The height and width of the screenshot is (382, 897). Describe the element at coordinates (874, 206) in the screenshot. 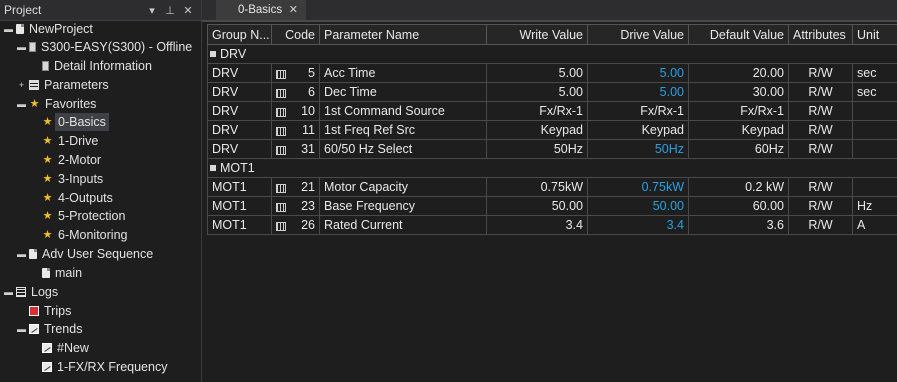

I see `cell-unit: Hz` at that location.